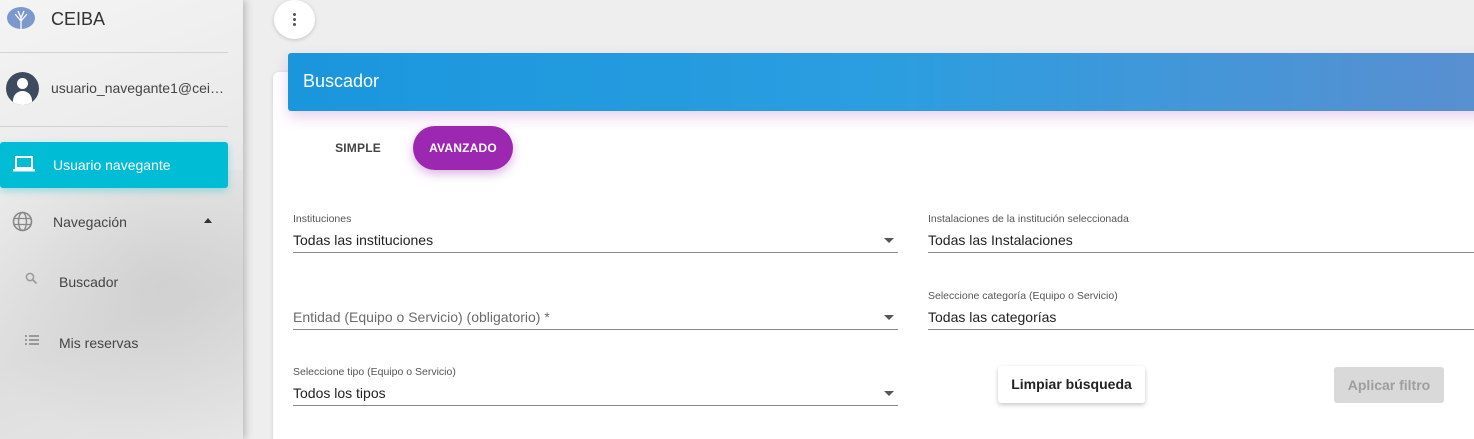 The height and width of the screenshot is (439, 1474). I want to click on sidebar-item-navegacion: Navegación, so click(114, 221).